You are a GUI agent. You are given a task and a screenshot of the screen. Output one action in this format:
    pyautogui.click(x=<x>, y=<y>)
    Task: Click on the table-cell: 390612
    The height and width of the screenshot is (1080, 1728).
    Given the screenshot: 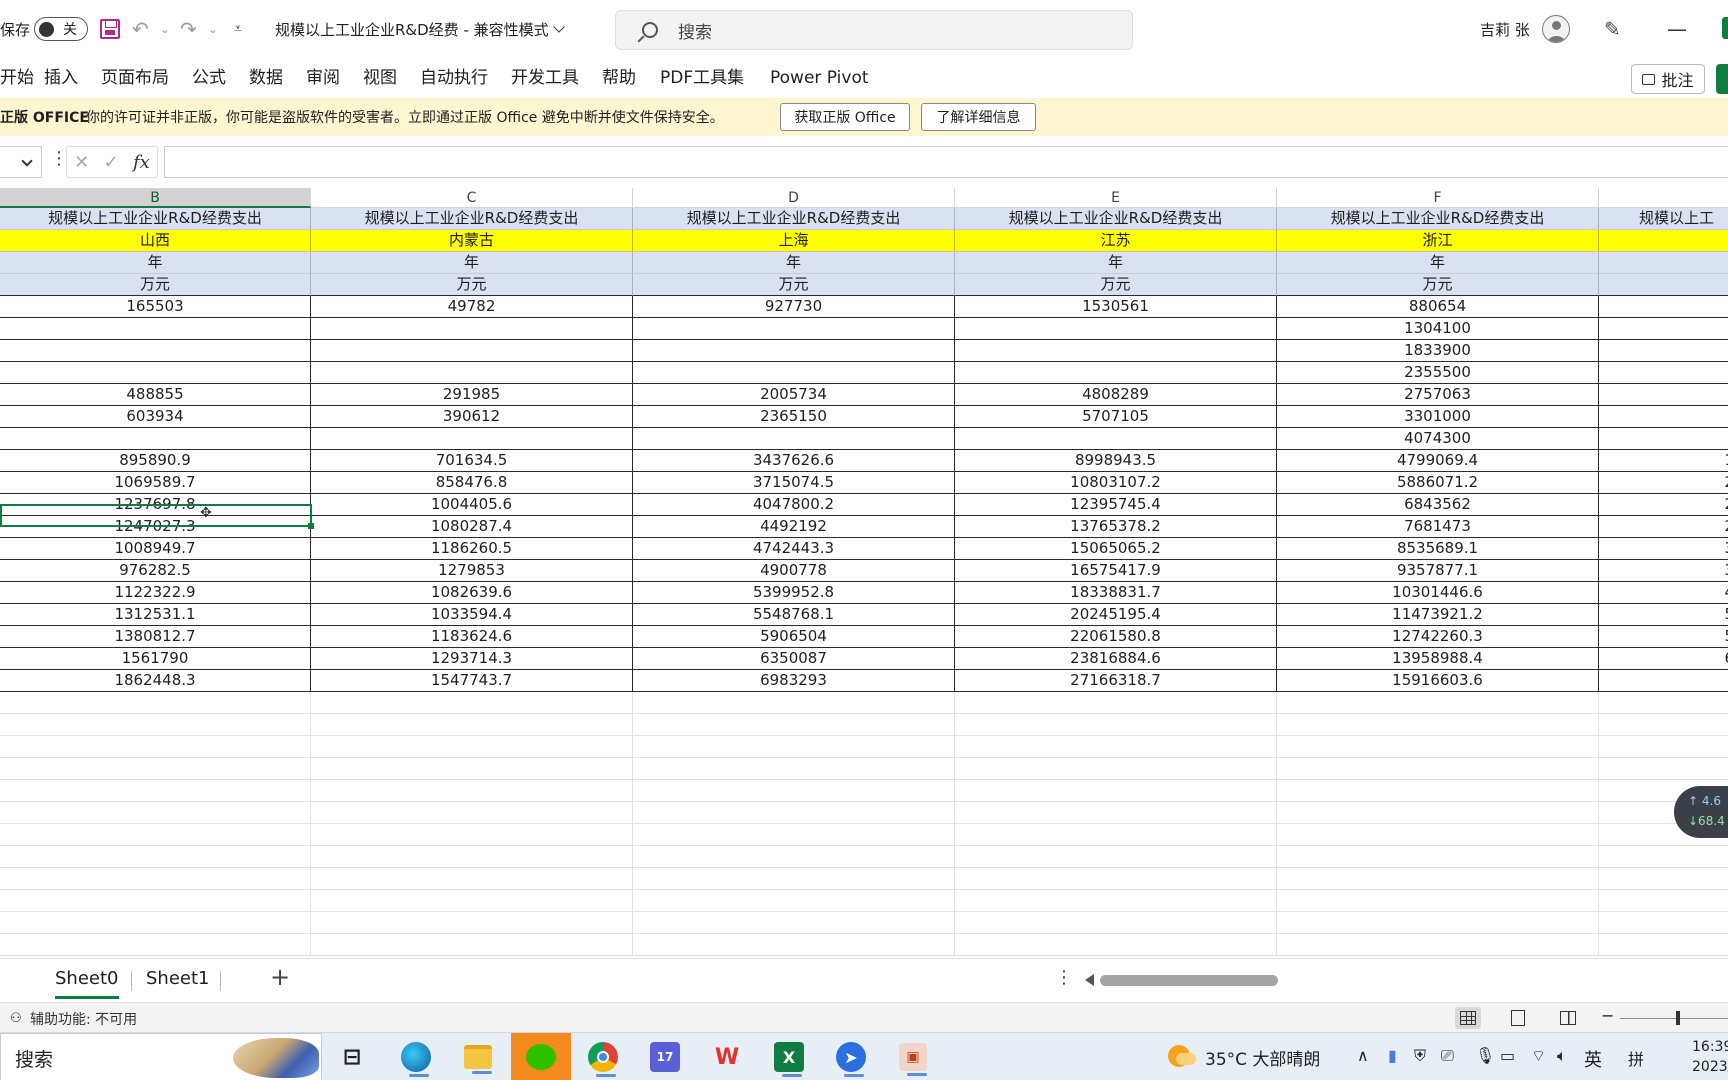 What is the action you would take?
    pyautogui.click(x=472, y=417)
    